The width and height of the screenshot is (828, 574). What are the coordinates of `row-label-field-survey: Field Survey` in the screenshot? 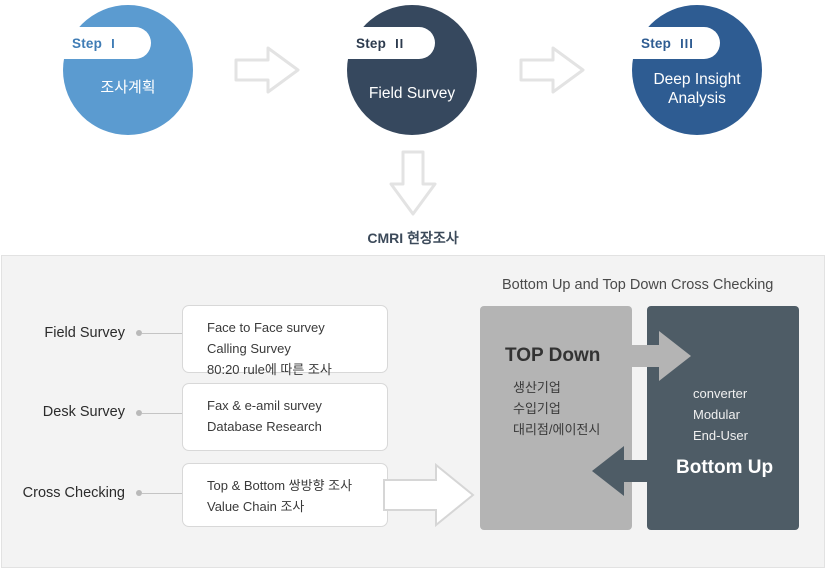 It's located at (84, 333).